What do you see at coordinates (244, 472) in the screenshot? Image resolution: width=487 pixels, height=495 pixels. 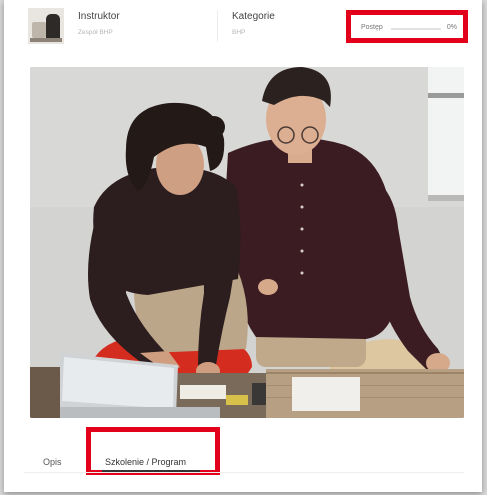 I see `tabs-divider` at bounding box center [244, 472].